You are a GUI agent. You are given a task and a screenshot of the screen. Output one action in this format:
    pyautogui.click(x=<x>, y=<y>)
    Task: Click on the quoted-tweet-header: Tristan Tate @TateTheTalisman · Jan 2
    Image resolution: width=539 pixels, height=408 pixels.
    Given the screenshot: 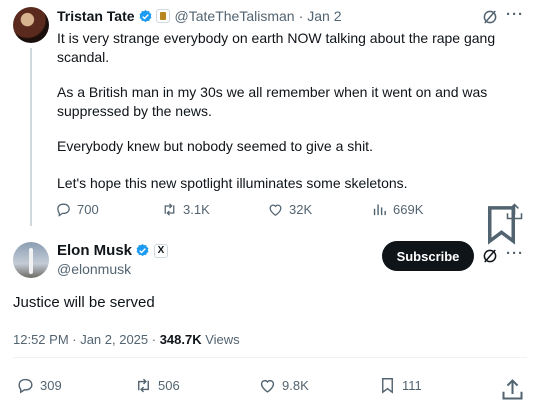 What is the action you would take?
    pyautogui.click(x=199, y=16)
    